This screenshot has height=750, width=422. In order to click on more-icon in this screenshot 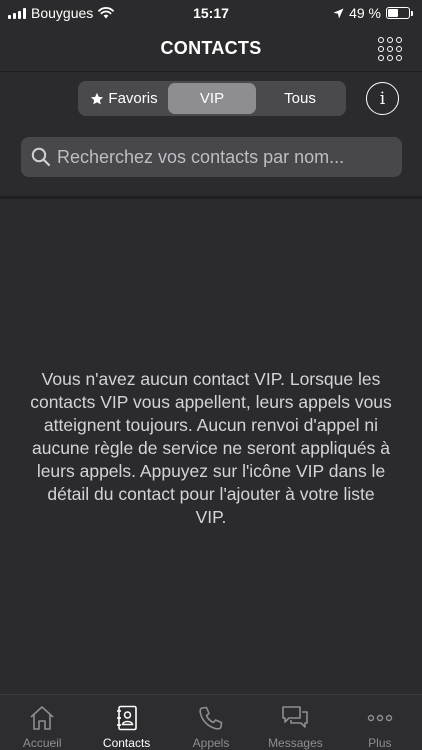, I will do `click(380, 718)`.